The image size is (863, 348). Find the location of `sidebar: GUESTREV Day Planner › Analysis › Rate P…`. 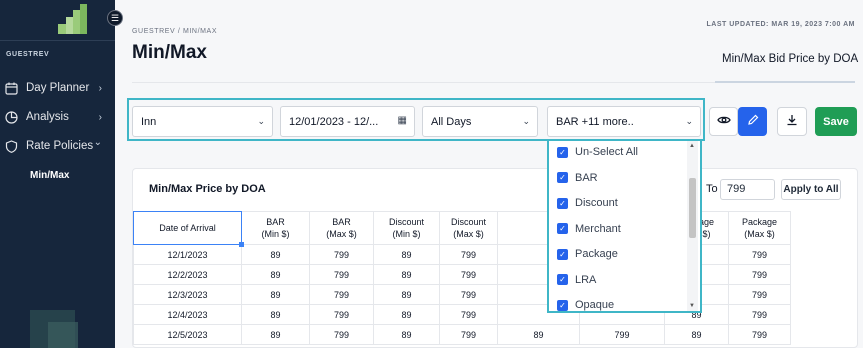

sidebar: GUESTREV Day Planner › Analysis › Rate P… is located at coordinates (57, 174).